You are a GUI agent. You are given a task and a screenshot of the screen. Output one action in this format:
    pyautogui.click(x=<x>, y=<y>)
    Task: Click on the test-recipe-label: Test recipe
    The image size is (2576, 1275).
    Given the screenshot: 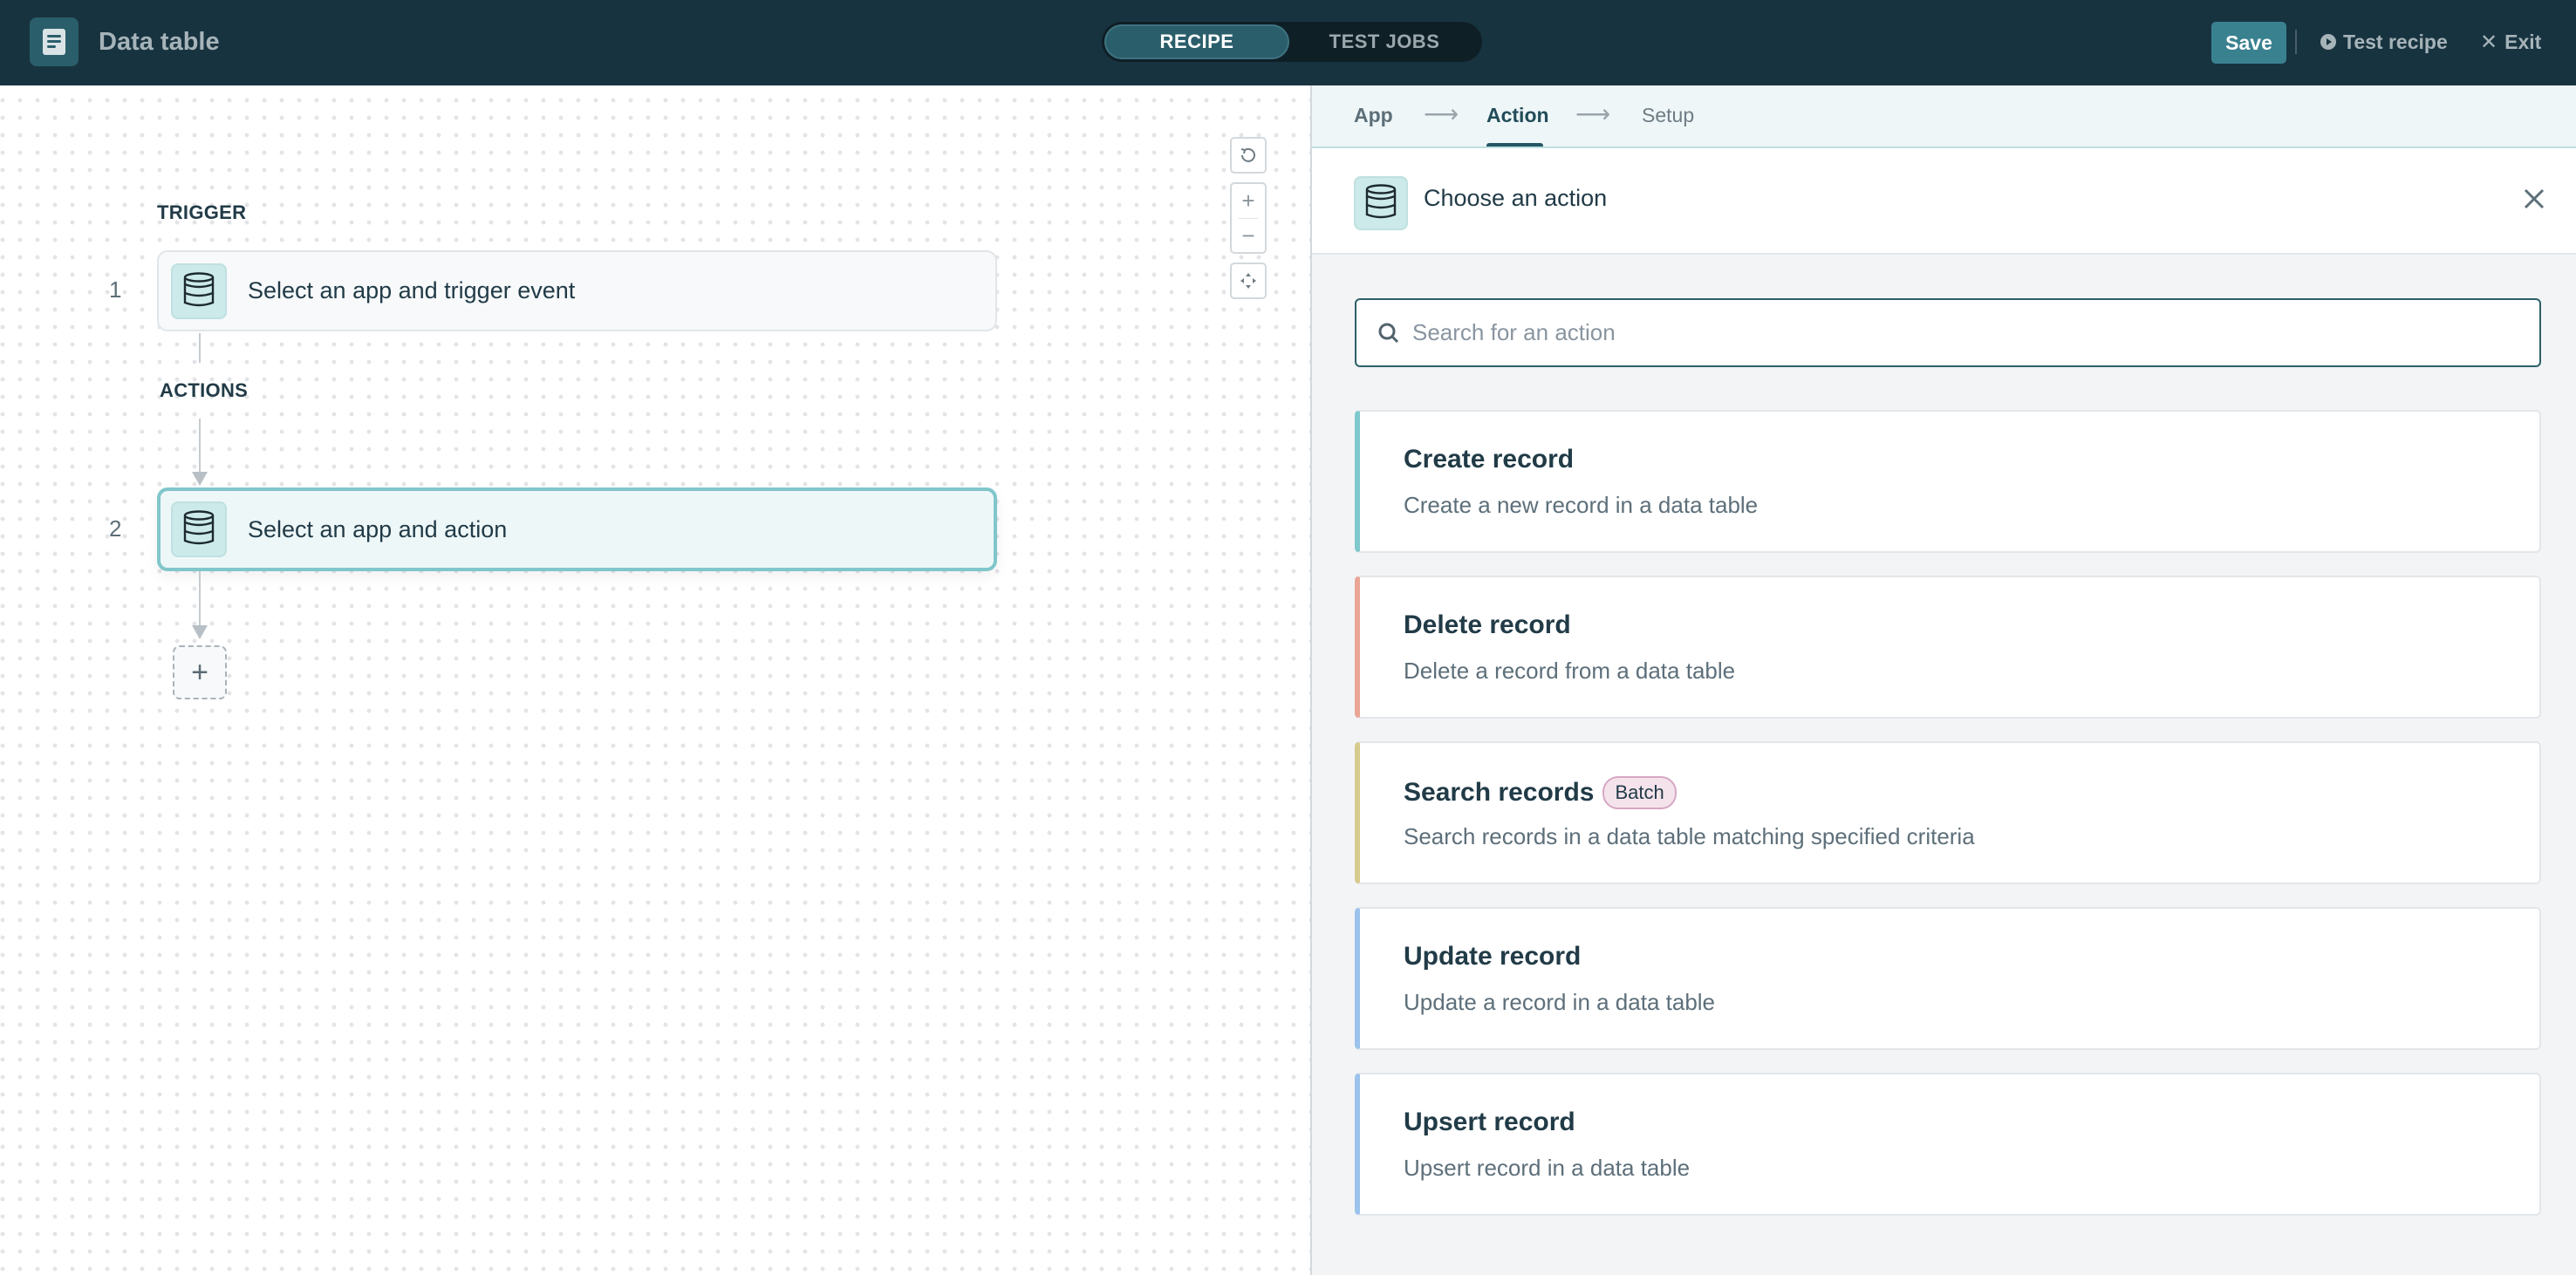 What is the action you would take?
    pyautogui.click(x=2395, y=41)
    